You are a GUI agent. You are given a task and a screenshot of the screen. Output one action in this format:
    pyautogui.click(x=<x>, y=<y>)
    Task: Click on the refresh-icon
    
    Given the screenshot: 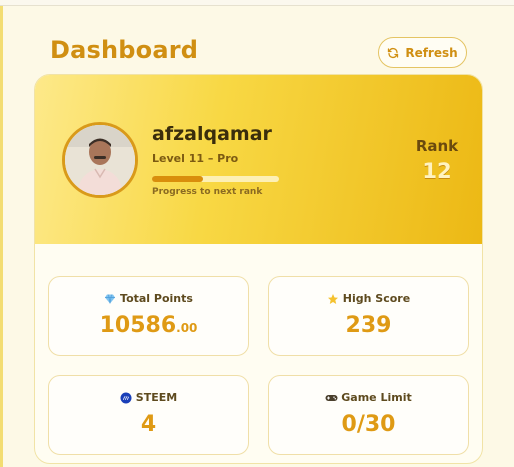 What is the action you would take?
    pyautogui.click(x=393, y=53)
    